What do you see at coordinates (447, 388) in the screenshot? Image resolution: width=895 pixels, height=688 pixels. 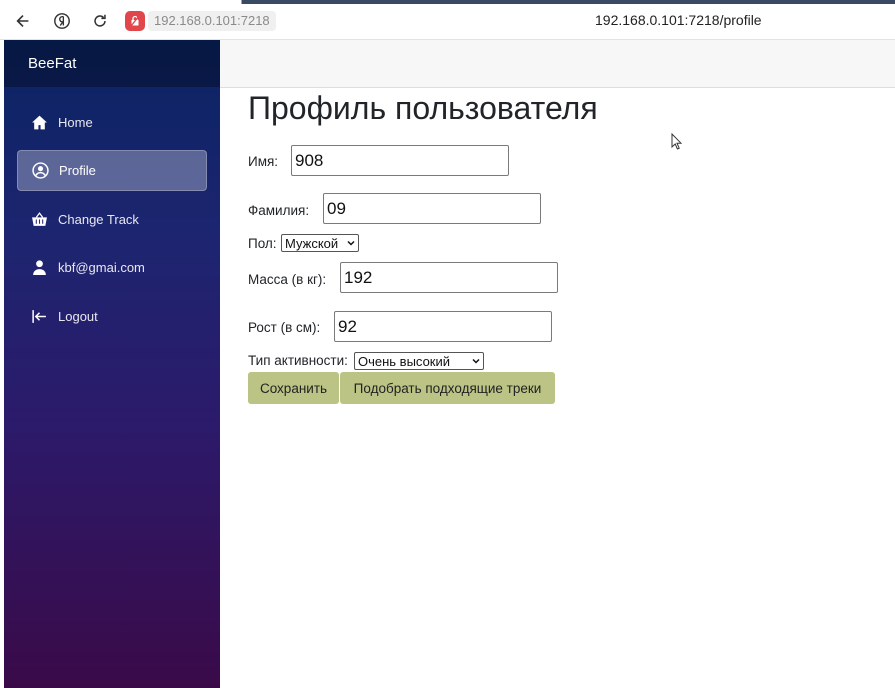 I see `match-tracks-button: Подобрать подходящие треки` at bounding box center [447, 388].